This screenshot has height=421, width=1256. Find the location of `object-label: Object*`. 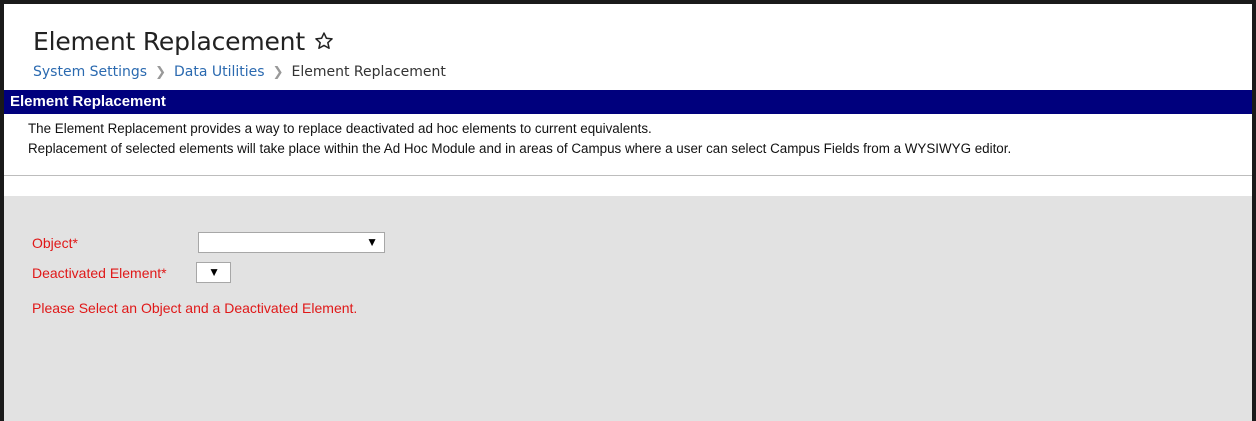

object-label: Object* is located at coordinates (55, 242).